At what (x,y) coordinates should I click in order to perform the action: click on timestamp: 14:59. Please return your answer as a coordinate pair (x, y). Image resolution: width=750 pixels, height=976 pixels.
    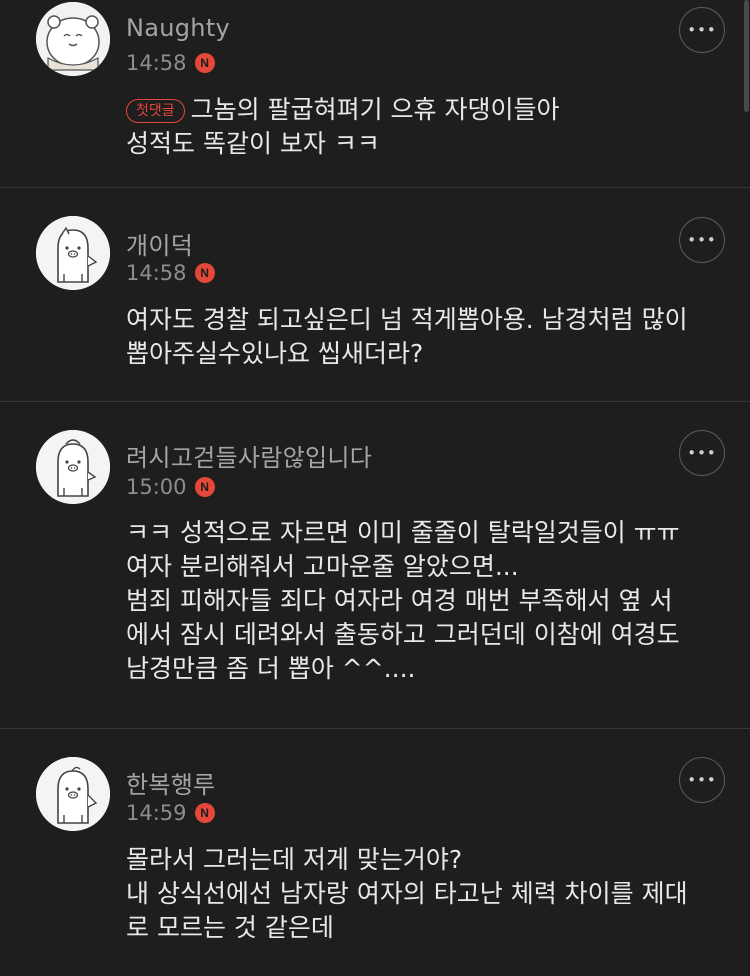
    Looking at the image, I should click on (156, 813).